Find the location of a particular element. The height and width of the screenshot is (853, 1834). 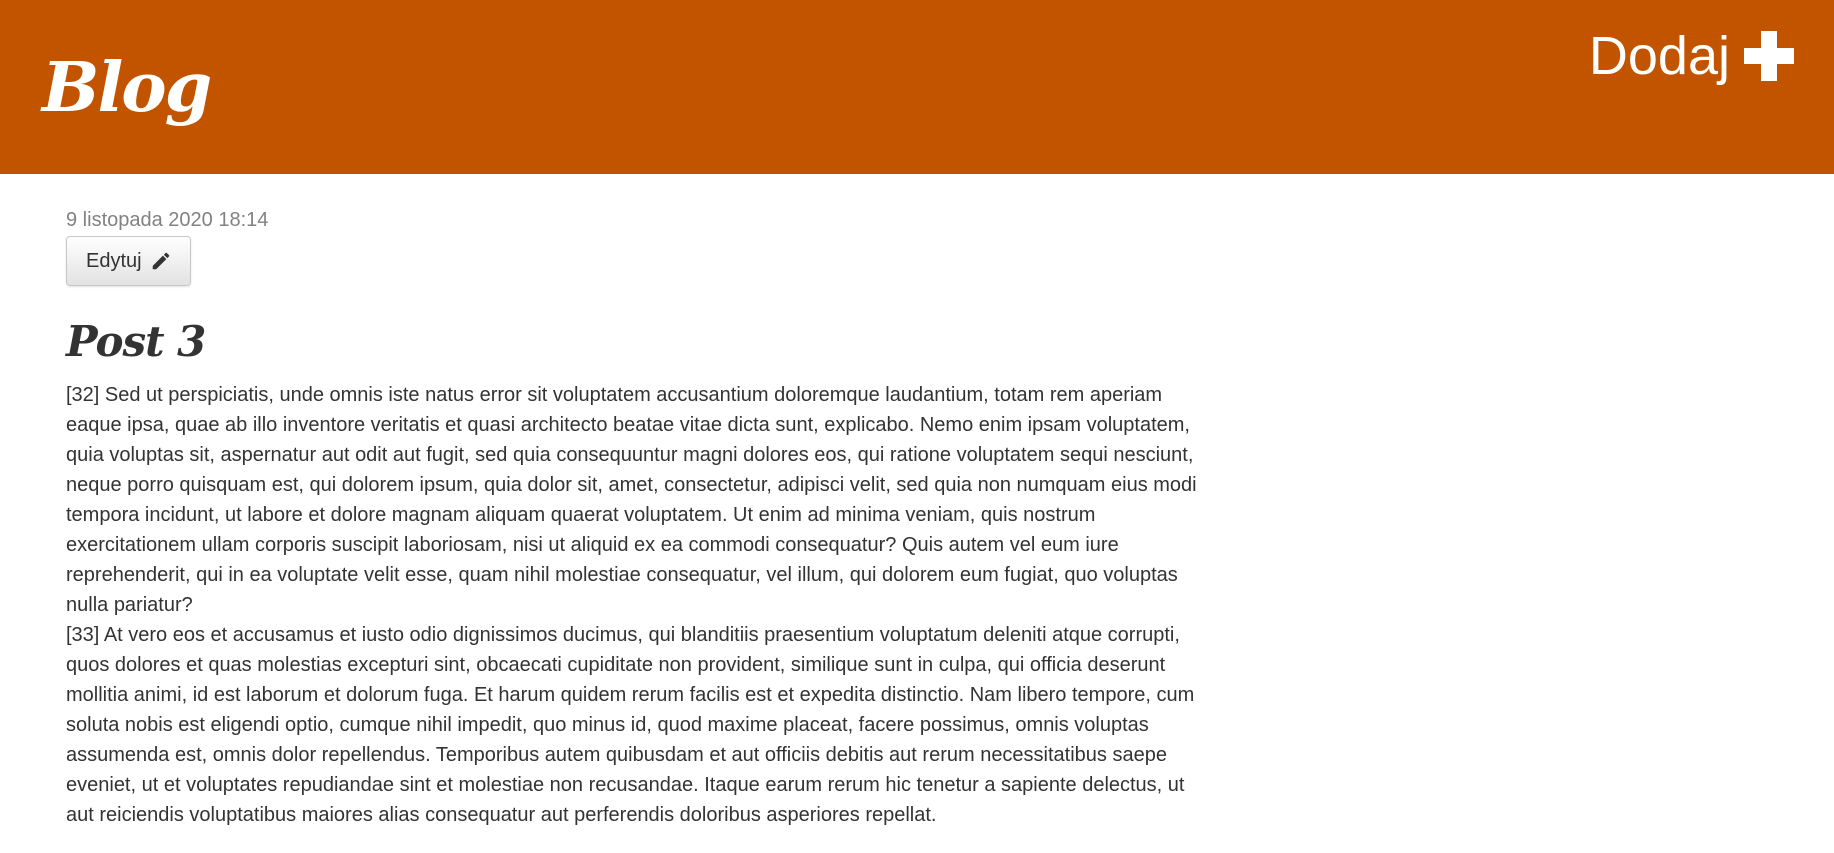

edit-button: Edytuj is located at coordinates (128, 261).